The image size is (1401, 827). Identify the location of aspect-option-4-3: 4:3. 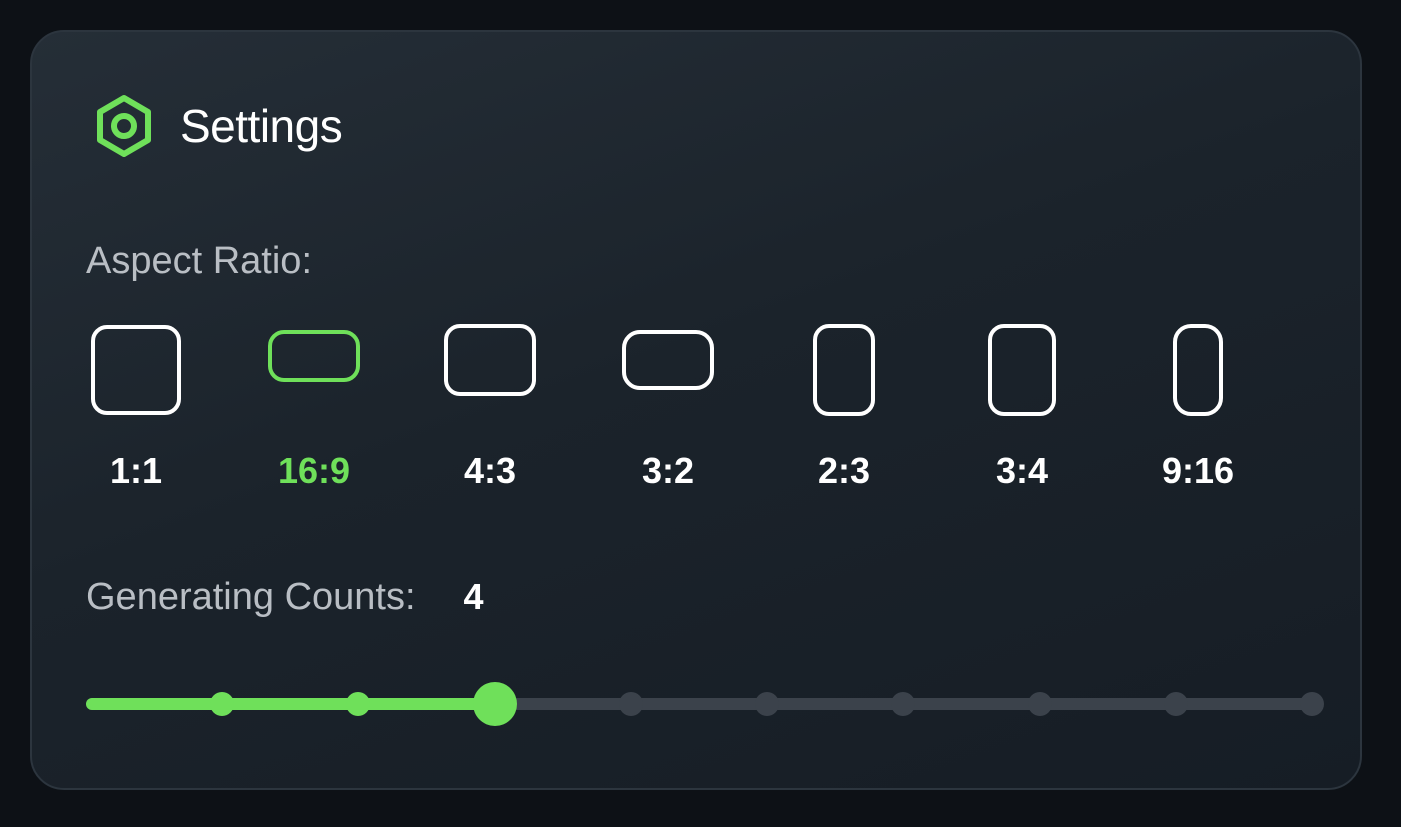
(490, 410).